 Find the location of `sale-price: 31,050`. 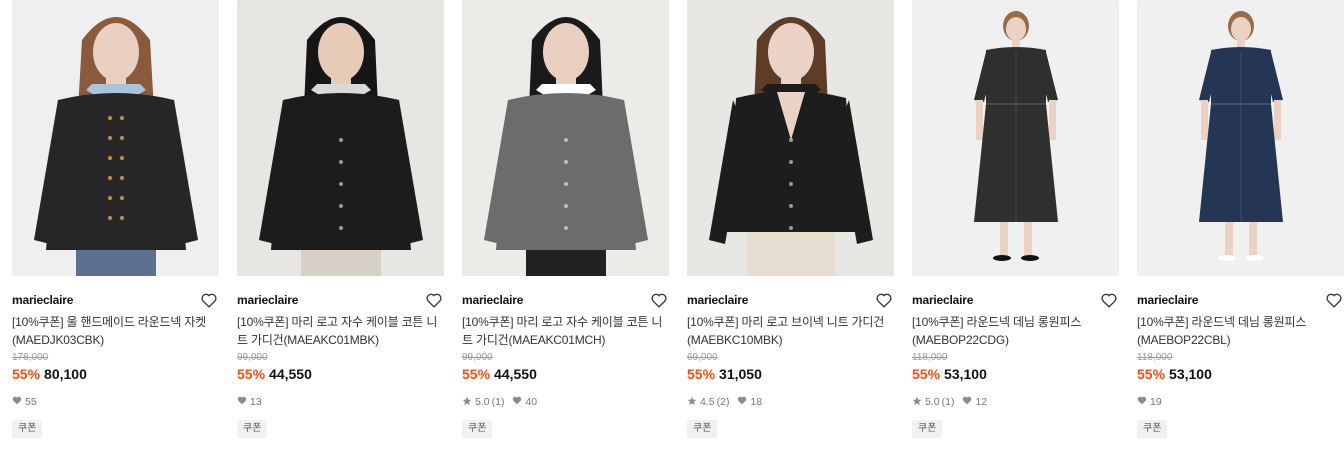

sale-price: 31,050 is located at coordinates (740, 374).